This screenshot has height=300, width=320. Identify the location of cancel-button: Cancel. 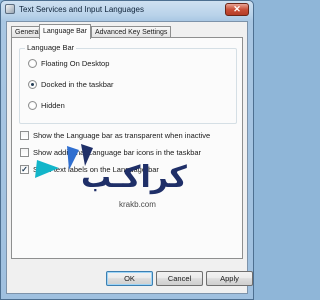
(179, 278).